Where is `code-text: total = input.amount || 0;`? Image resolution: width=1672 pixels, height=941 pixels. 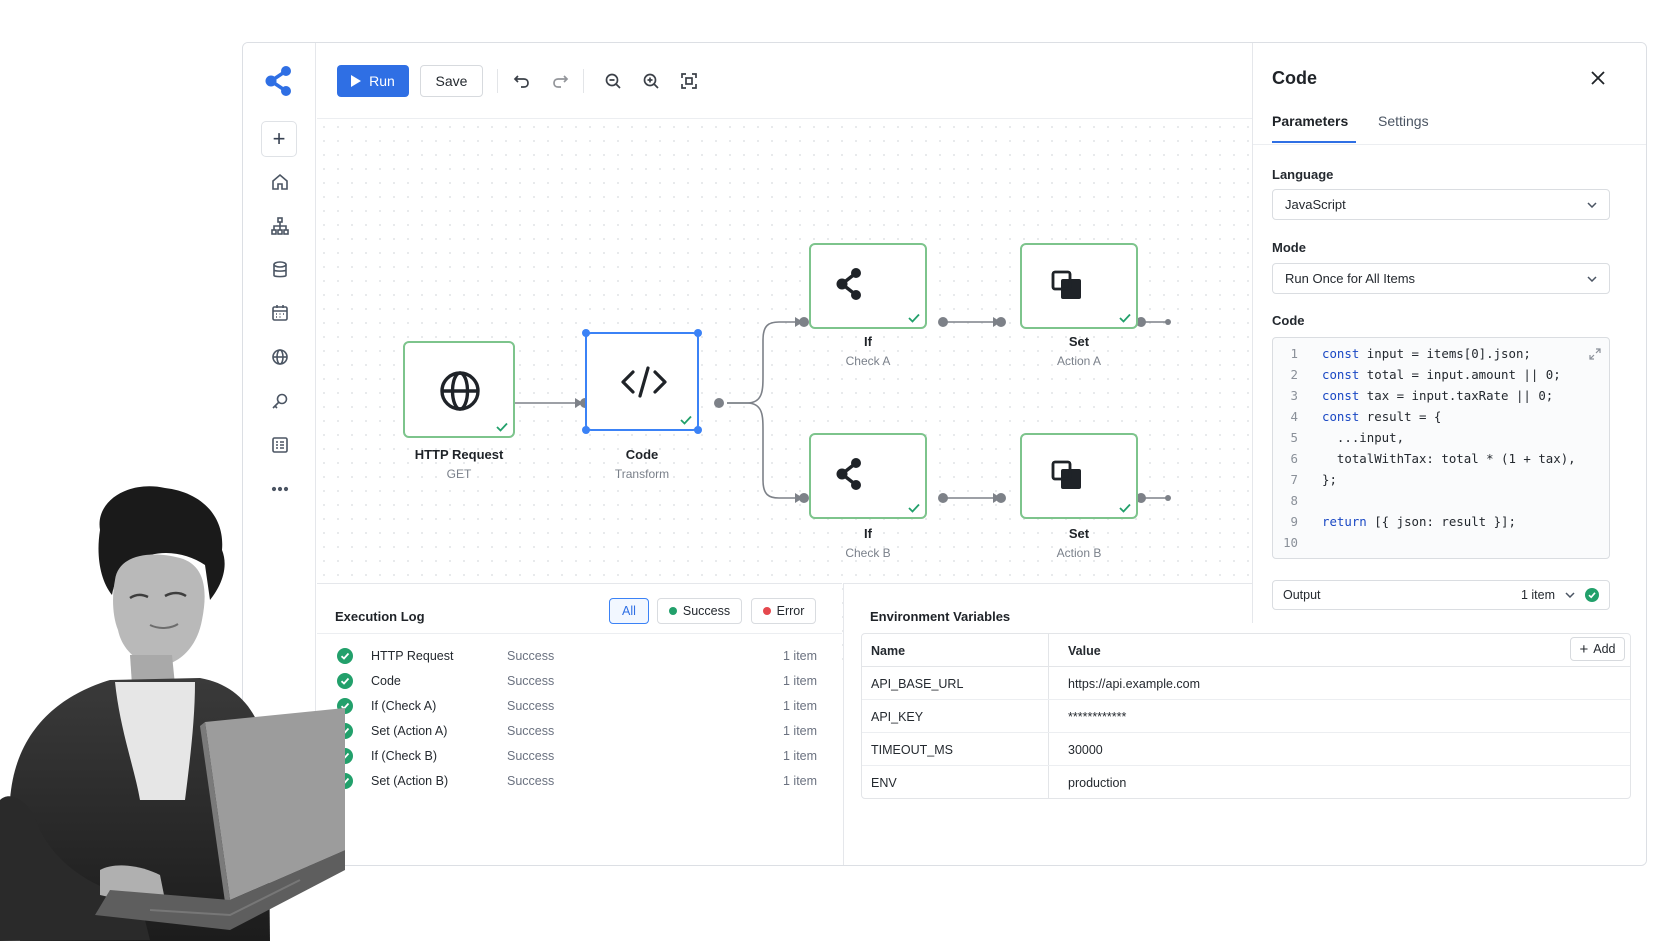
code-text: total = input.amount || 0; is located at coordinates (1460, 374).